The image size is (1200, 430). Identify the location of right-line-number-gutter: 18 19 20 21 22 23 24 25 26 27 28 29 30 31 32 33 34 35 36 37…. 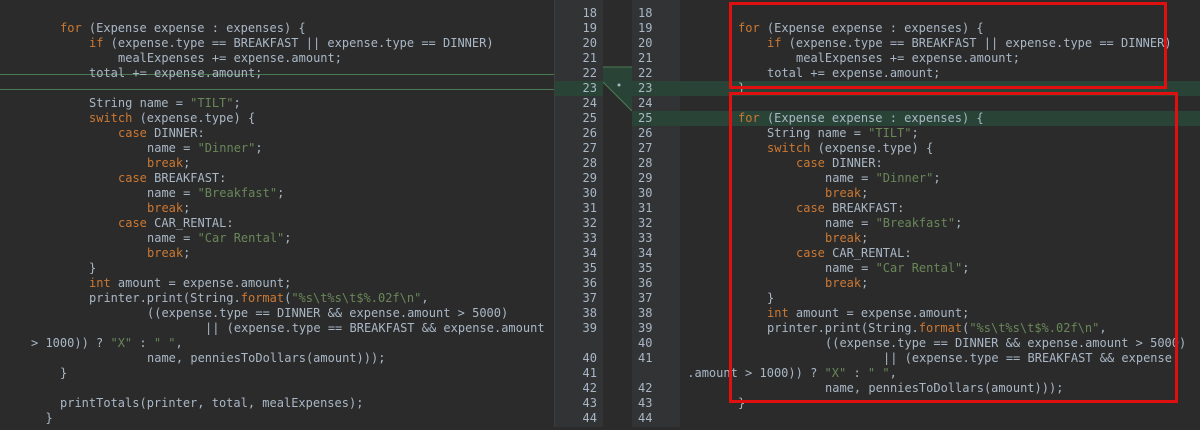
(656, 213).